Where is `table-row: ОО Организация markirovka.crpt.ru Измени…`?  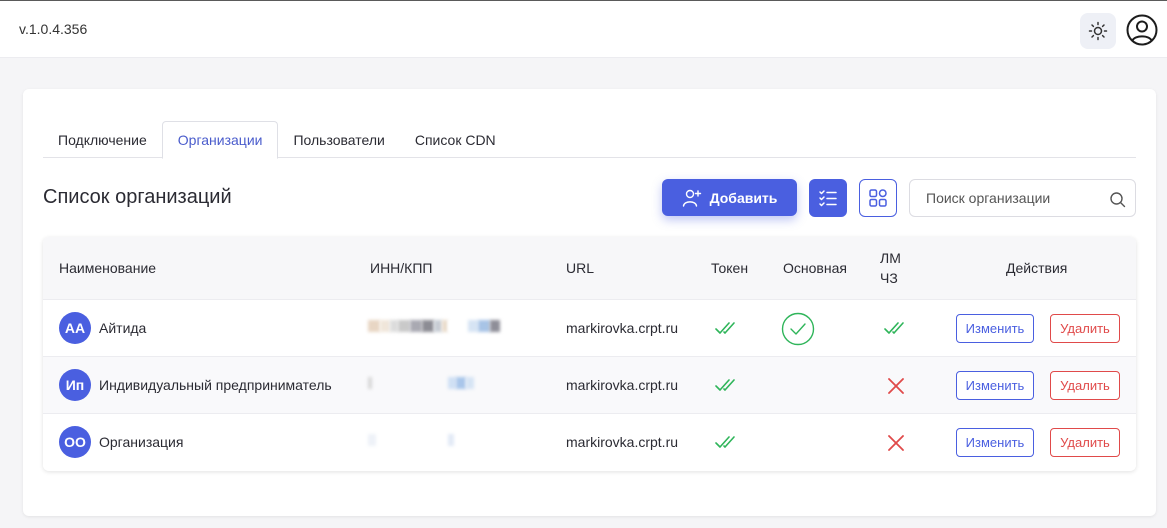 table-row: ОО Организация markirovka.crpt.ru Измени… is located at coordinates (589, 441).